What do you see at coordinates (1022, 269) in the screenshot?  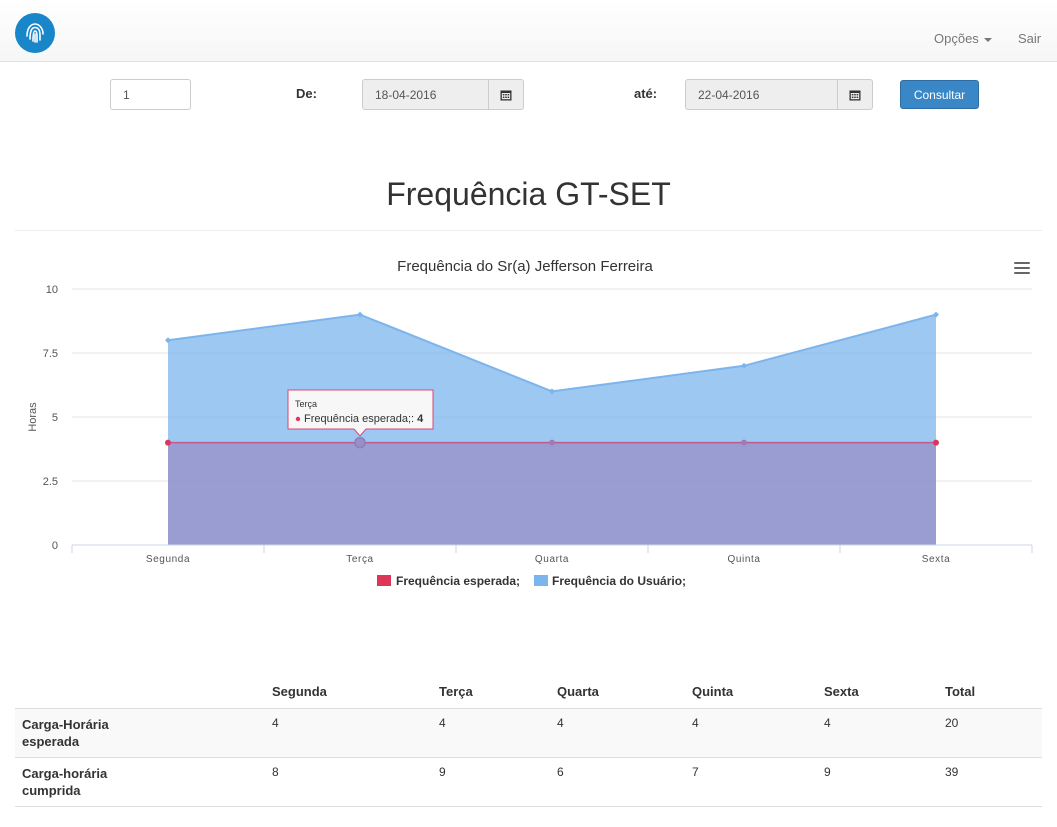 I see `chart-menu-icon` at bounding box center [1022, 269].